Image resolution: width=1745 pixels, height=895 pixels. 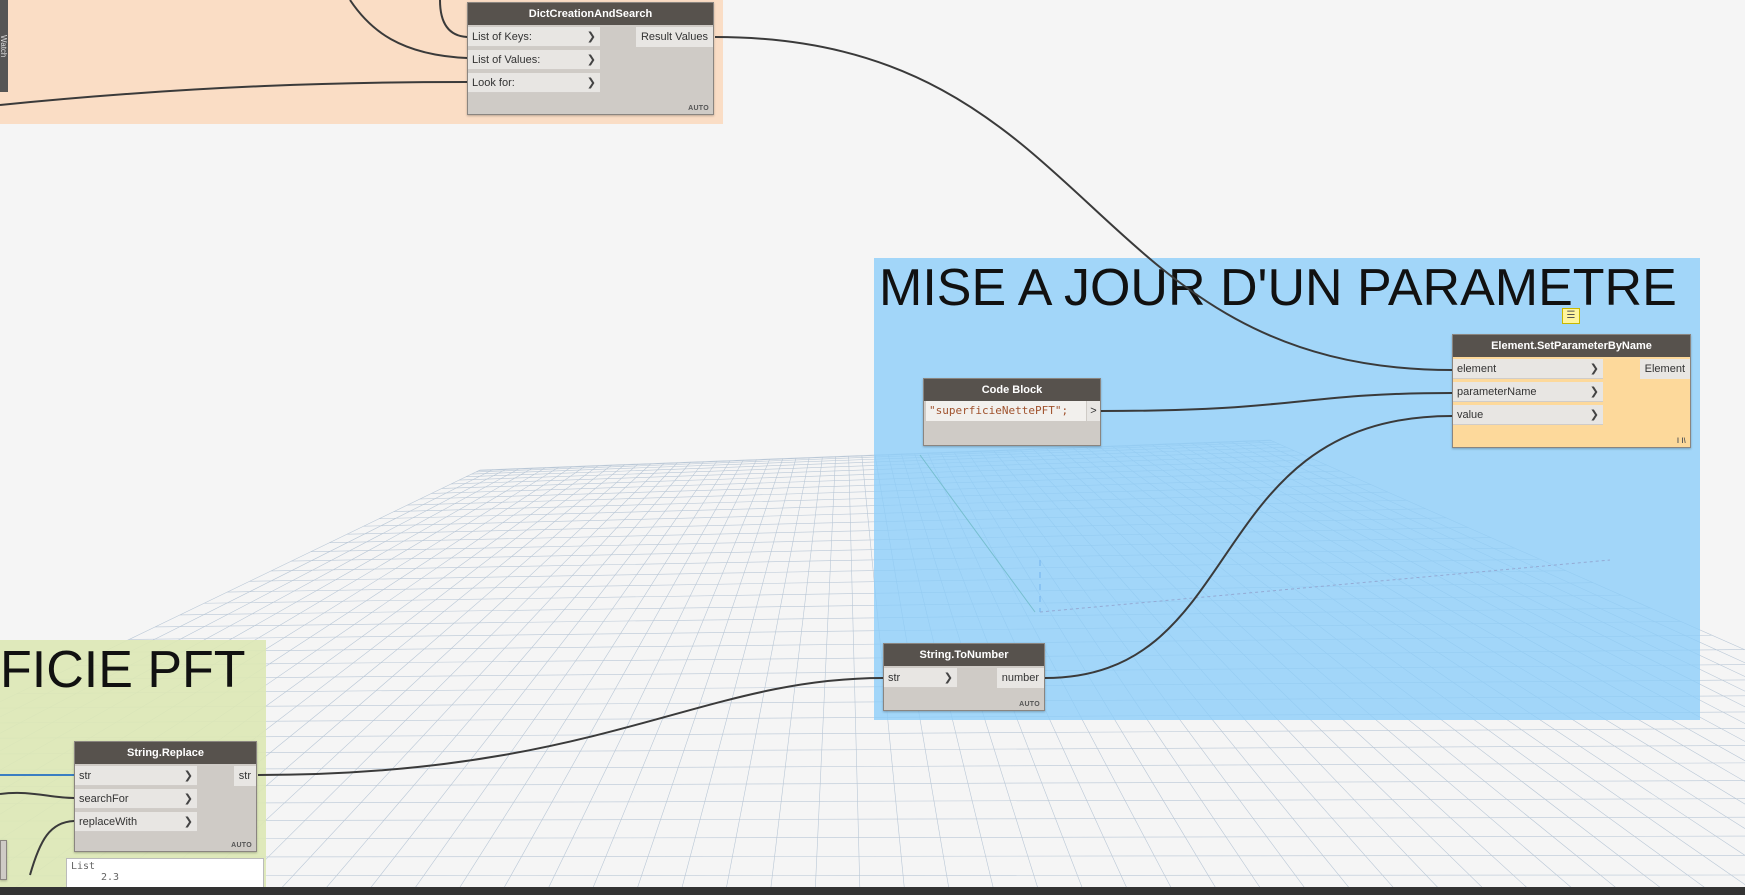 I want to click on preview-value: 2.3, so click(x=110, y=877).